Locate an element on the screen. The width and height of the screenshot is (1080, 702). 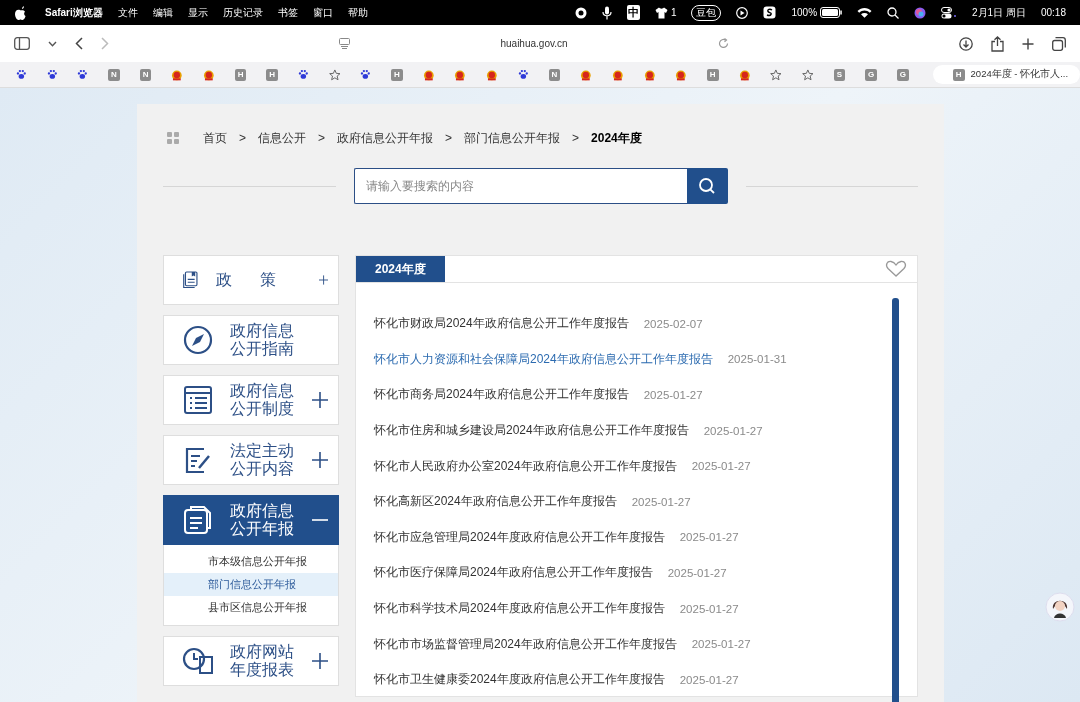
report-link: 怀化市人民政府办公室2024年政府信息公开工作年度报告 is located at coordinates (525, 466).